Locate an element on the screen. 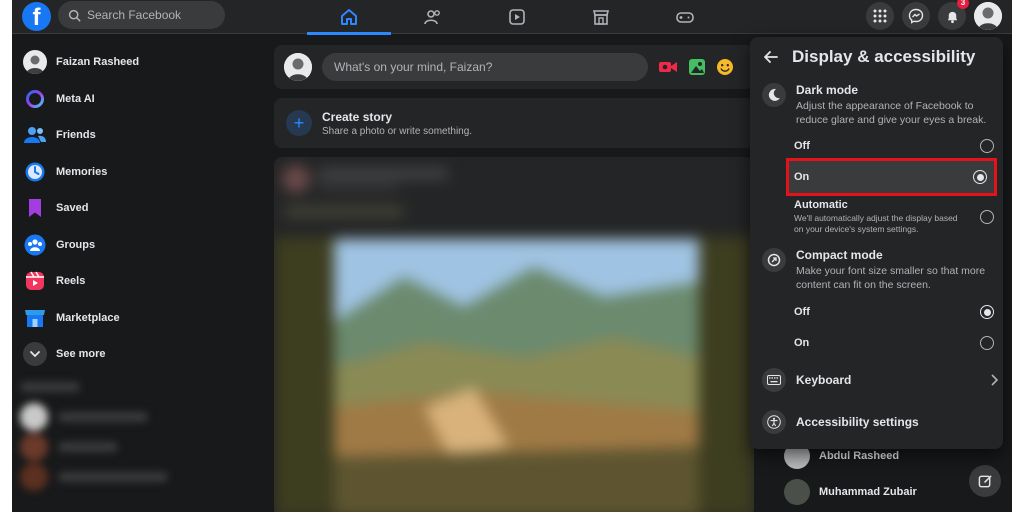 The height and width of the screenshot is (512, 1024). keyboard-label: Keyboard is located at coordinates (824, 380).